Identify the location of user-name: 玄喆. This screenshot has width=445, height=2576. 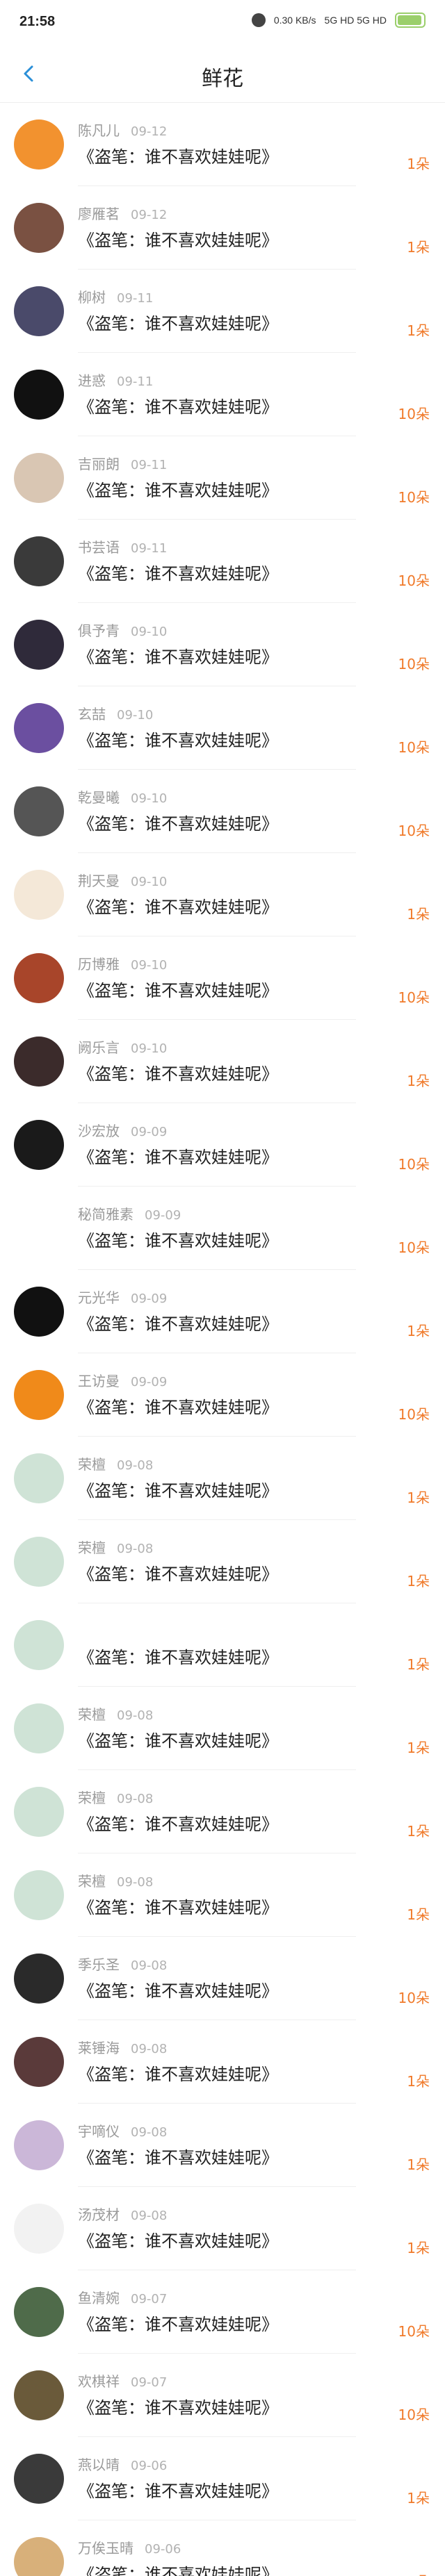
(92, 714).